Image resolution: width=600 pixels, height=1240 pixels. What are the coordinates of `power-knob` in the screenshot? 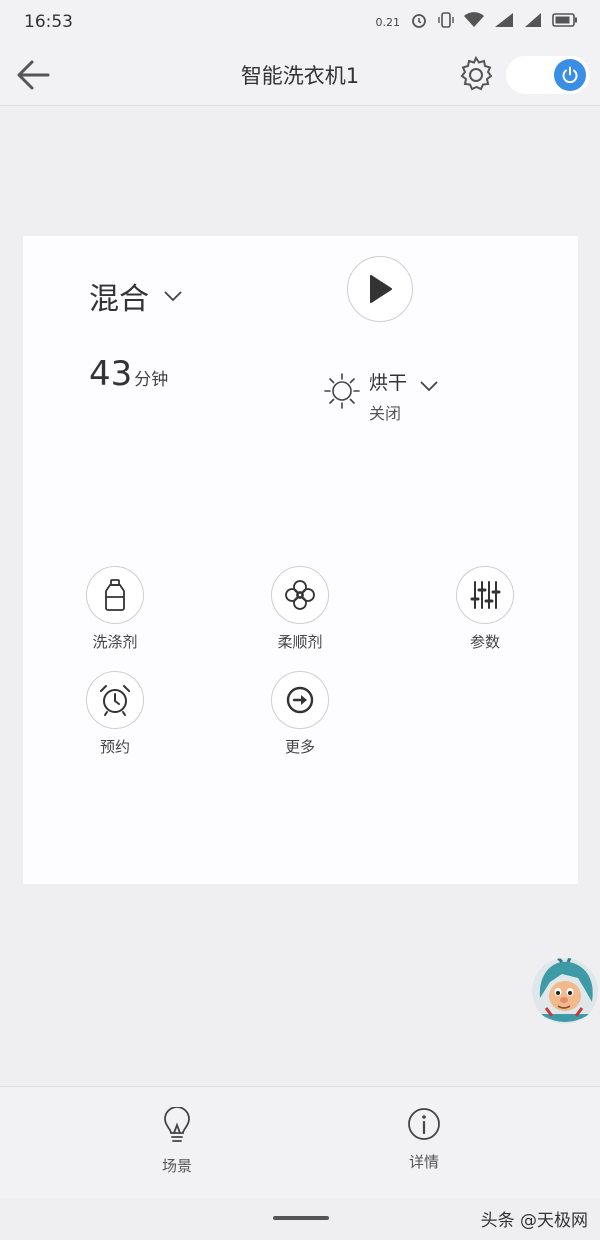 It's located at (570, 75).